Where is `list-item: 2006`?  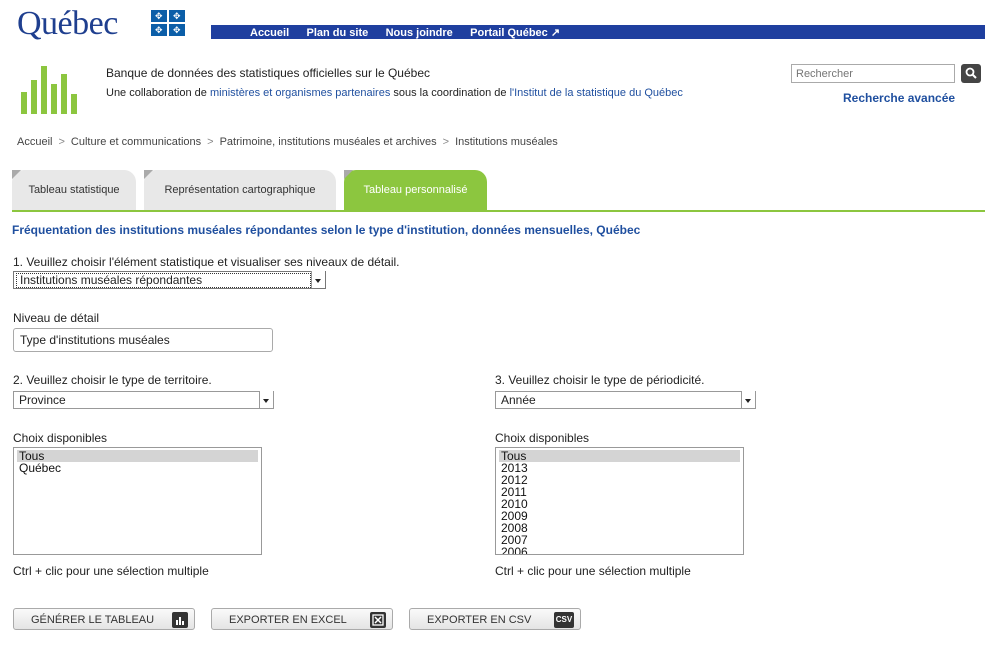
list-item: 2006 is located at coordinates (619, 550).